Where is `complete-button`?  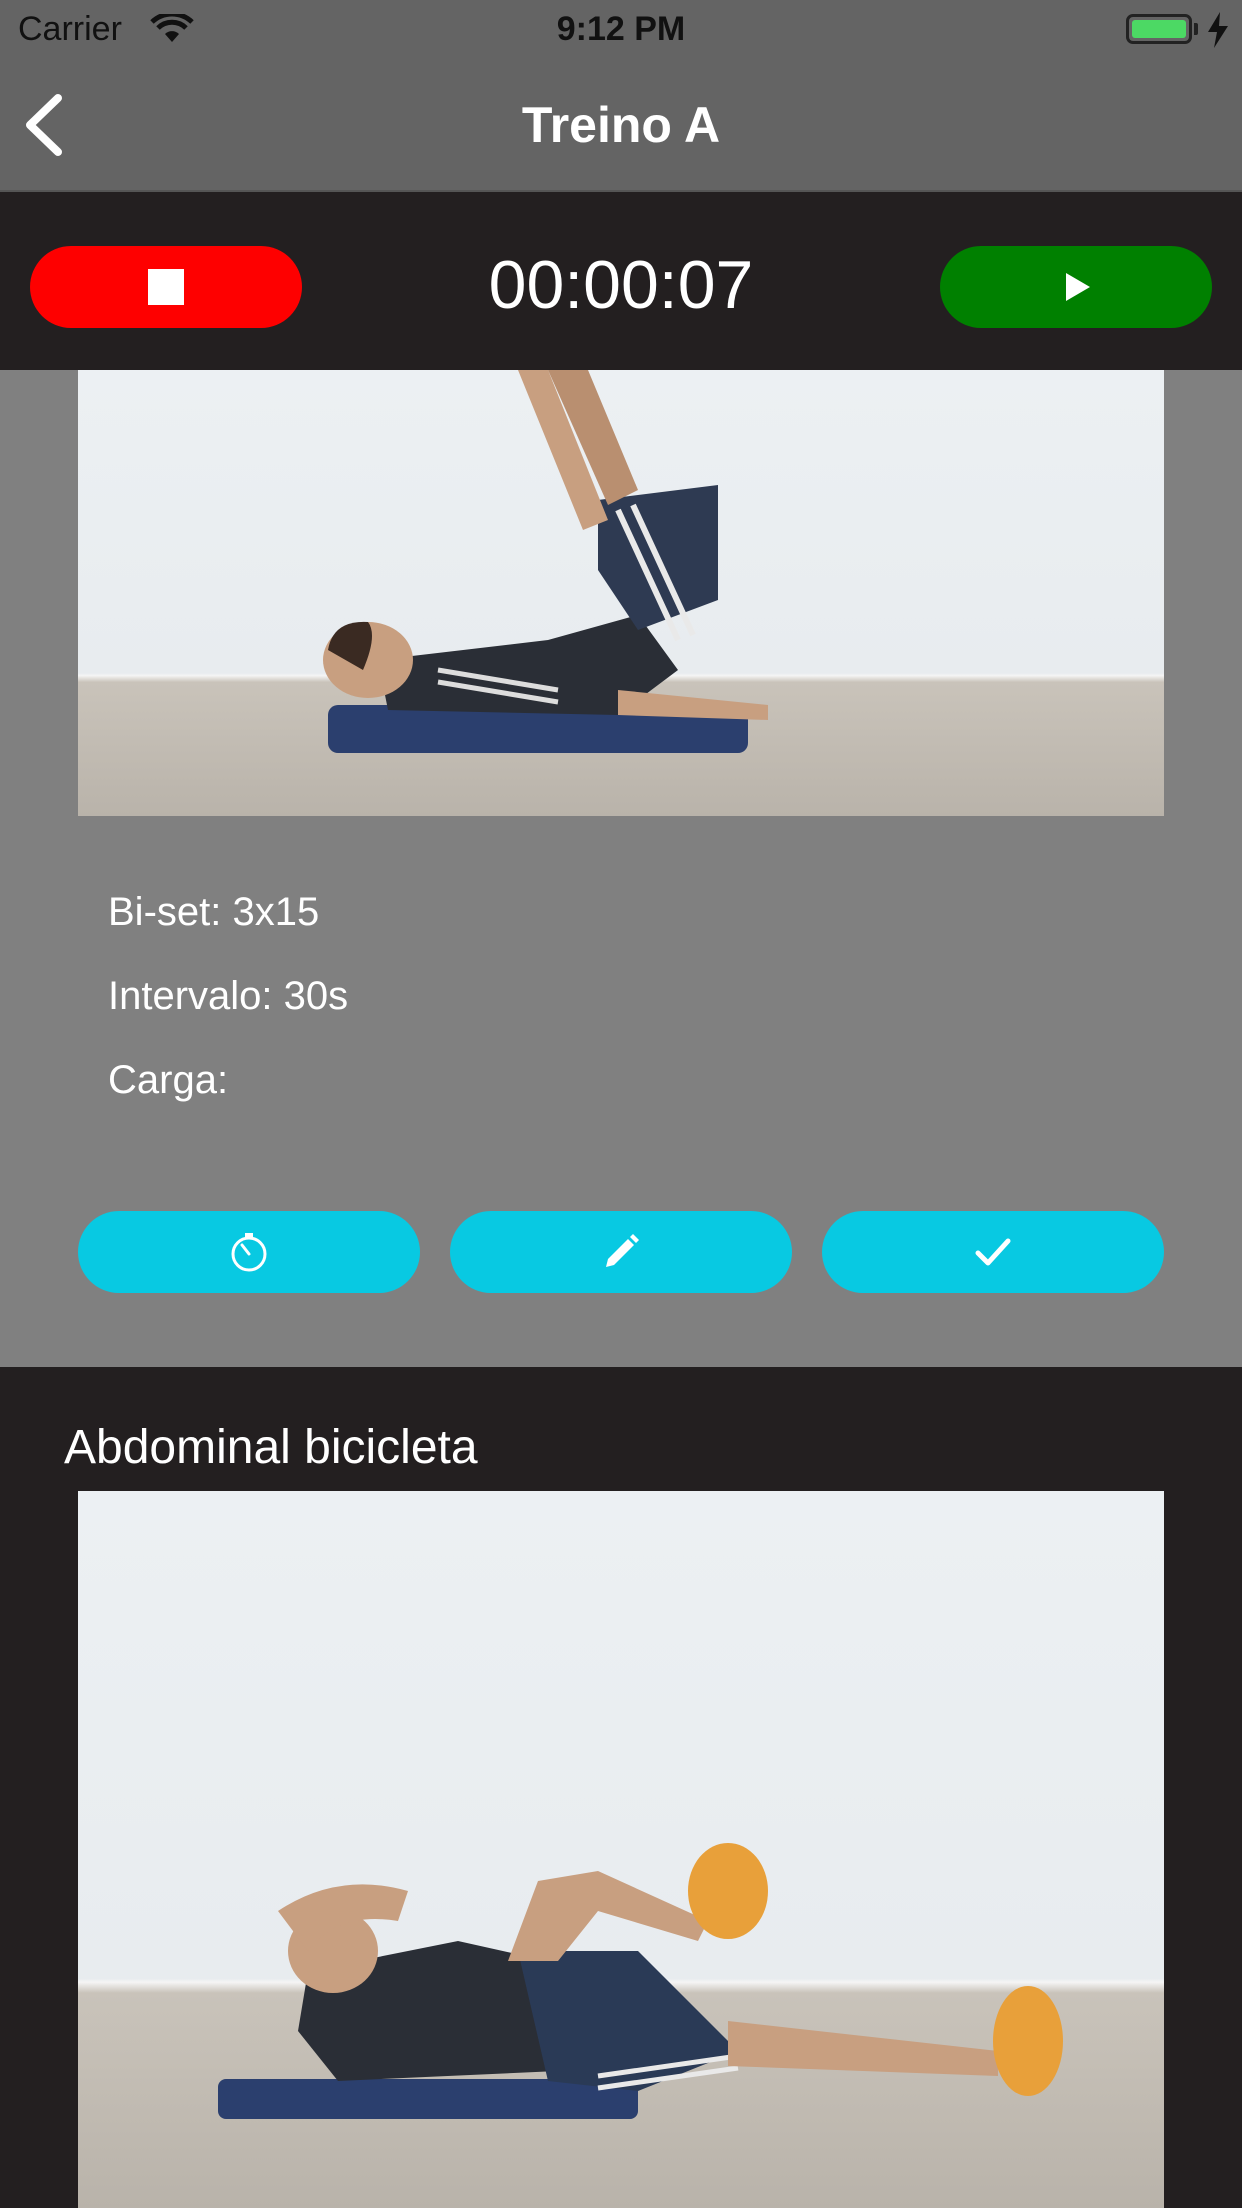 complete-button is located at coordinates (993, 1252).